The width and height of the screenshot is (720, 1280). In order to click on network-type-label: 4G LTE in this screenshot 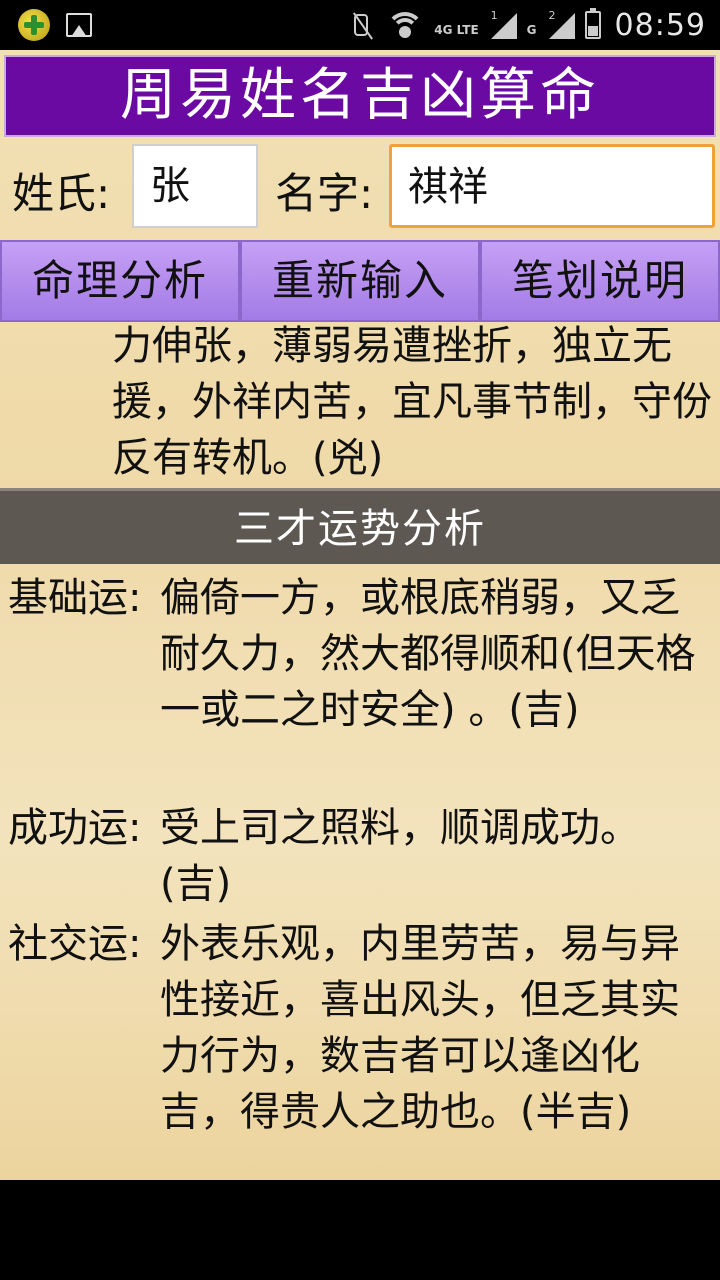, I will do `click(456, 30)`.